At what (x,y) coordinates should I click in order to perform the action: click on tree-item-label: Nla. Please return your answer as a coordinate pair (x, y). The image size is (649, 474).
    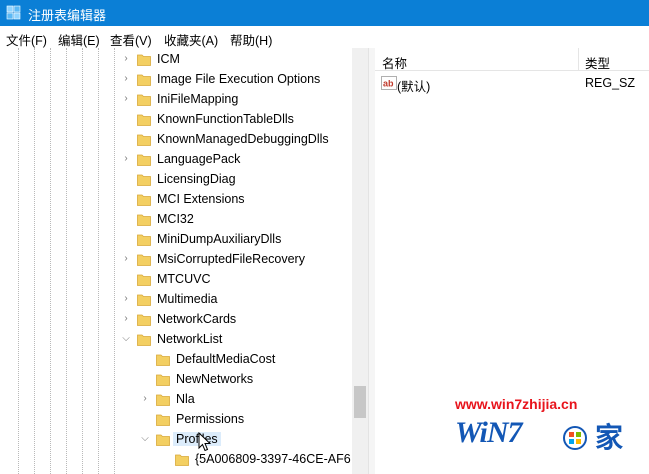
    Looking at the image, I should click on (185, 399).